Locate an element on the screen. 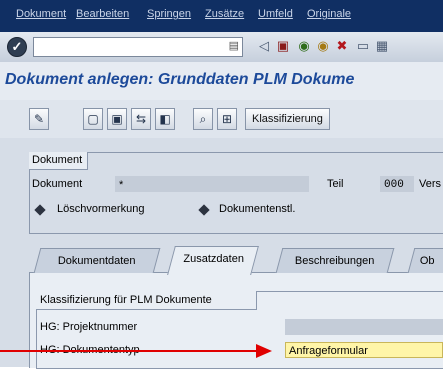 The width and height of the screenshot is (443, 369). menu-item-originale: Originale is located at coordinates (329, 14).